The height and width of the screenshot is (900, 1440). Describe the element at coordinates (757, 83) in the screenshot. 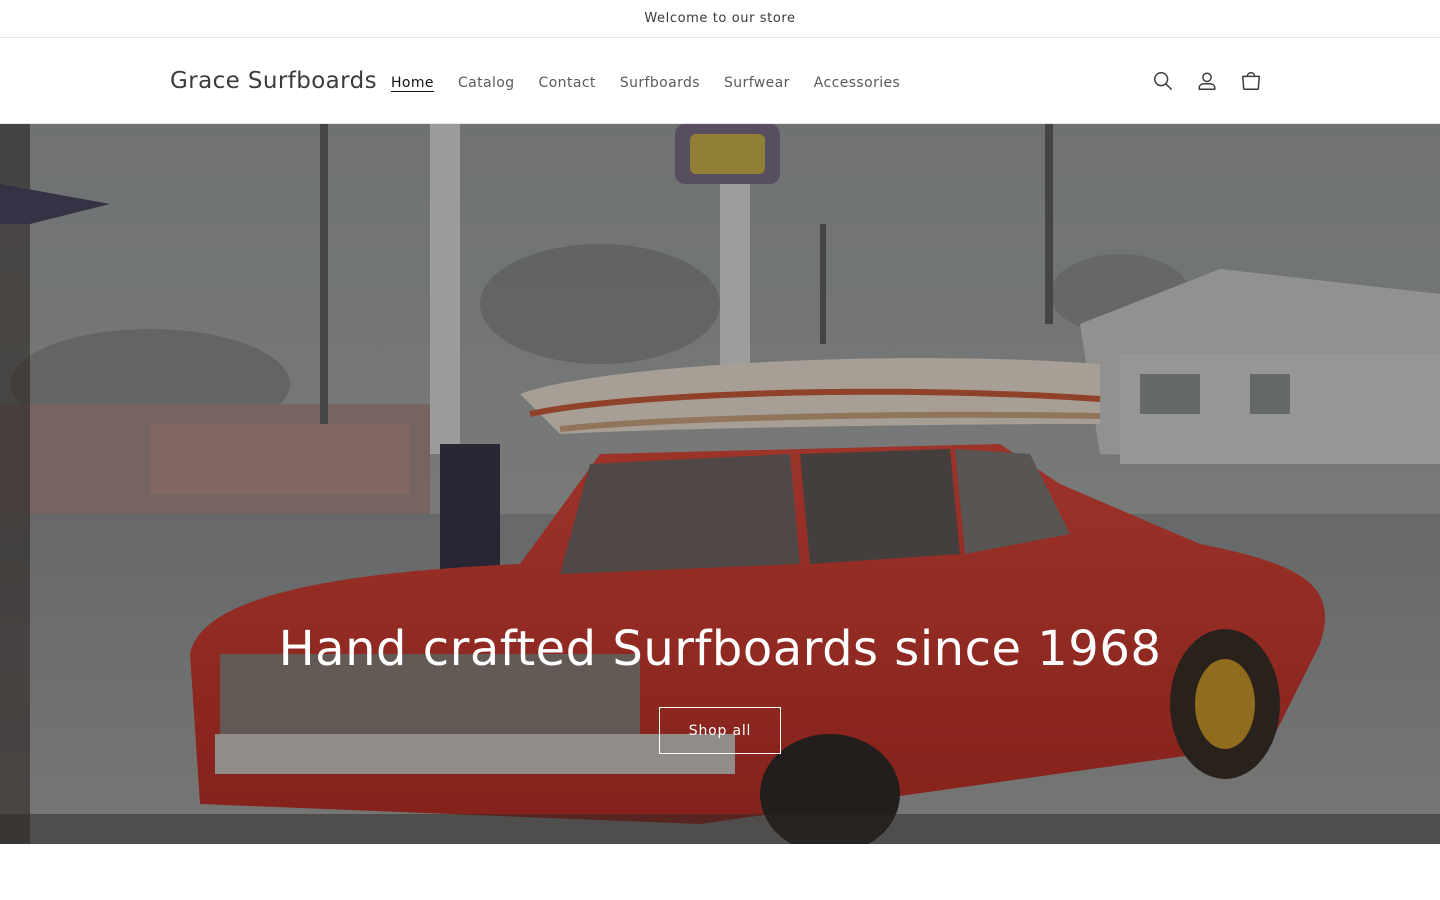

I see `nav-item-surfwear: Surfwear` at that location.